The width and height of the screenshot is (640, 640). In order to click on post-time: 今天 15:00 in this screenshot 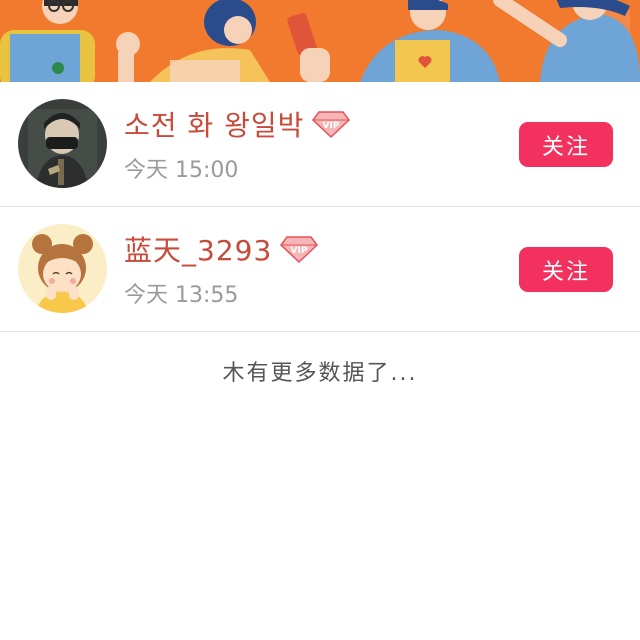, I will do `click(181, 170)`.